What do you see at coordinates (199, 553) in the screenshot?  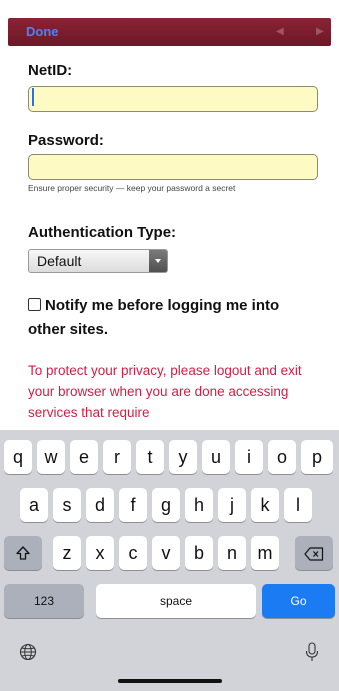 I see `key-b: b` at bounding box center [199, 553].